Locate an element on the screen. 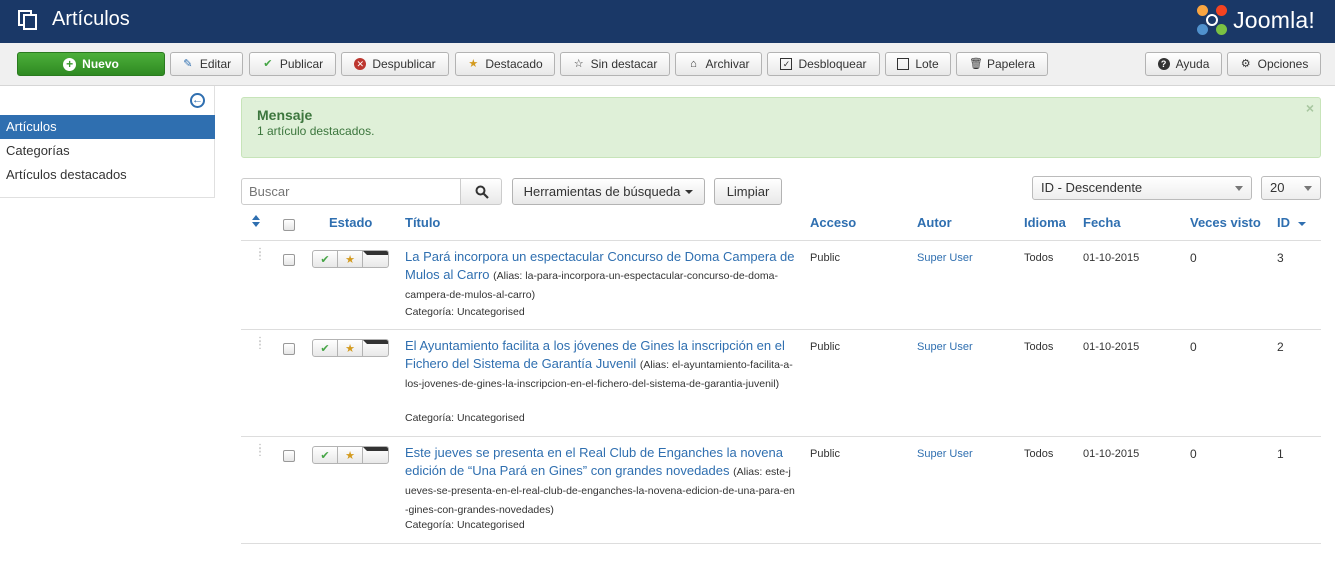 The height and width of the screenshot is (566, 1335). gear-icon: ⚙ is located at coordinates (1245, 64).